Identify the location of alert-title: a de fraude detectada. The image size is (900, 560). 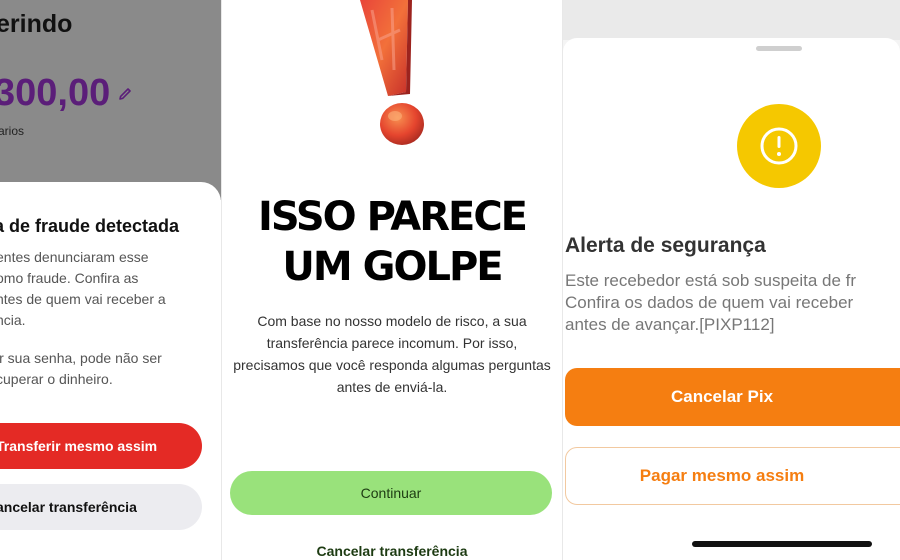
(90, 226).